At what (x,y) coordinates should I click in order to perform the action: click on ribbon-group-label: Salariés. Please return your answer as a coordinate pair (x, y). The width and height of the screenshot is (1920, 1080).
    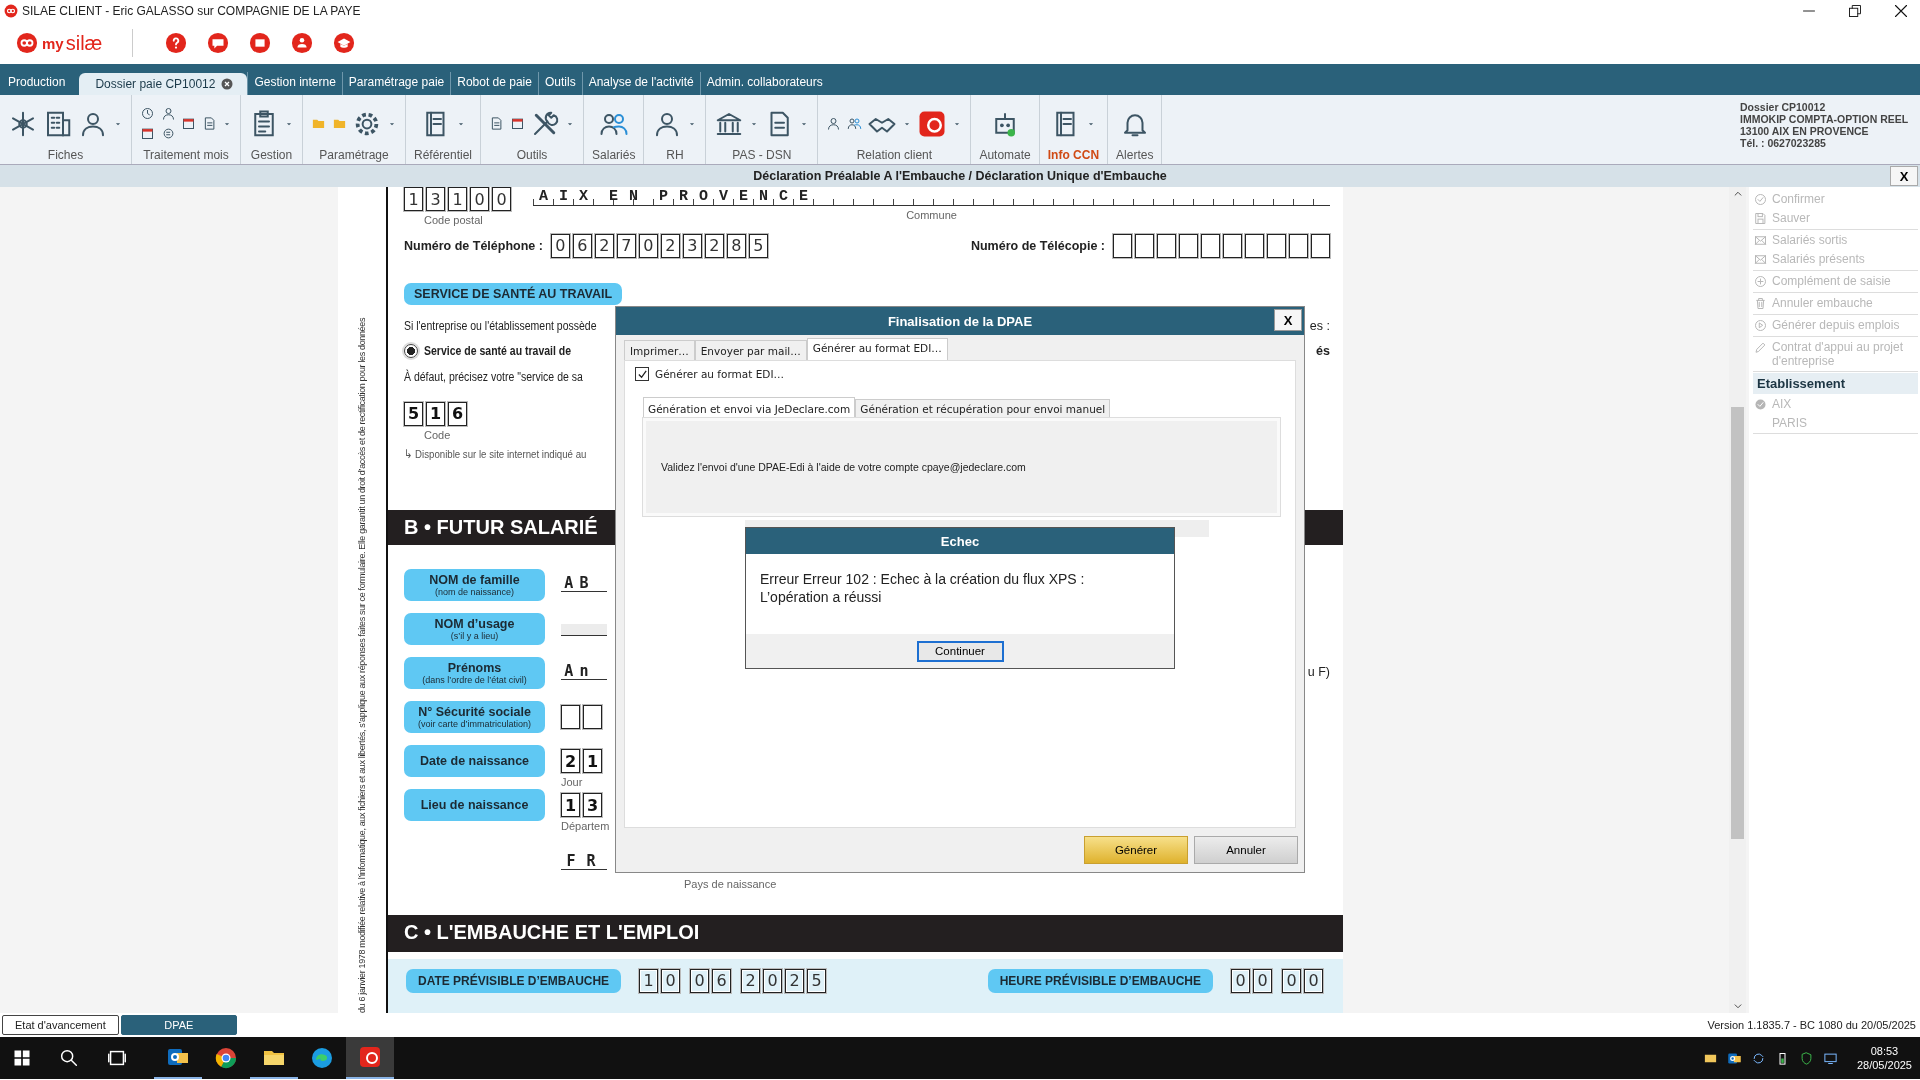
    Looking at the image, I should click on (614, 155).